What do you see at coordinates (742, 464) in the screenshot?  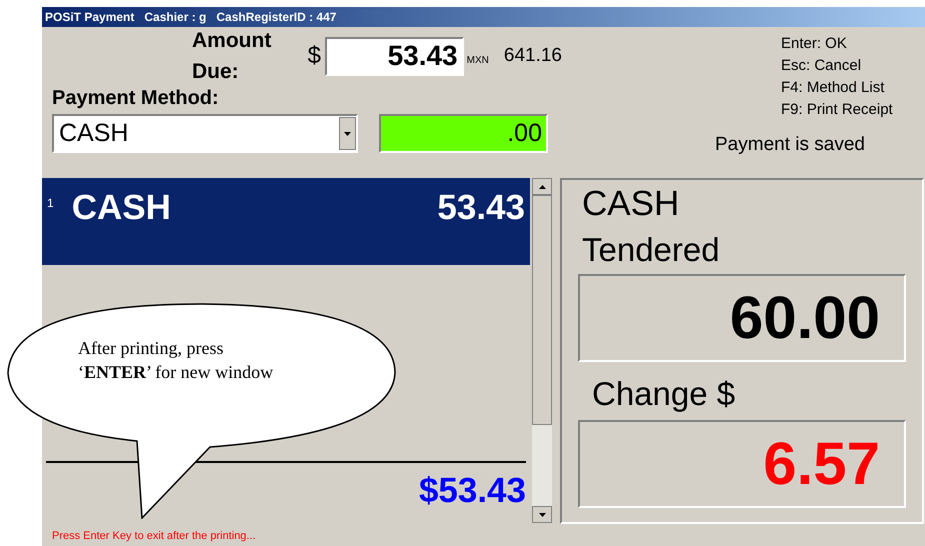 I see `change-field: 6.57` at bounding box center [742, 464].